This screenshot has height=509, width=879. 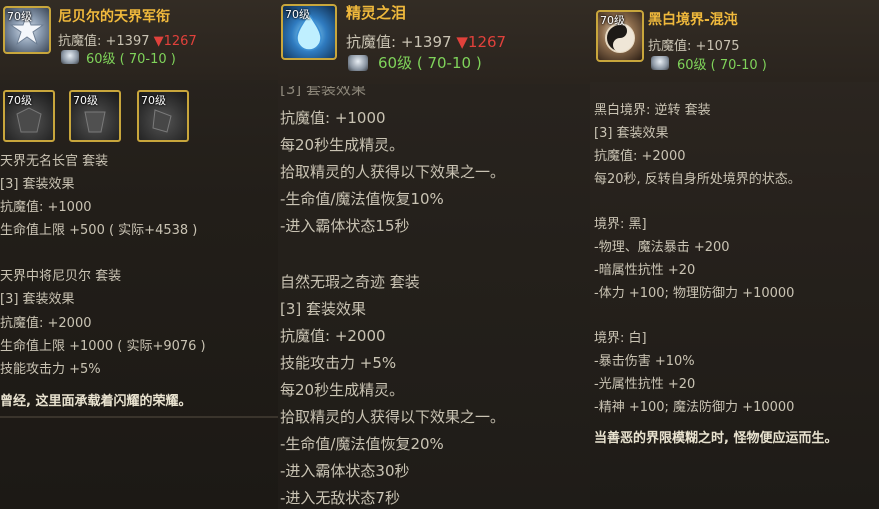 What do you see at coordinates (620, 338) in the screenshot?
I see `realm-header: 境界: 白]` at bounding box center [620, 338].